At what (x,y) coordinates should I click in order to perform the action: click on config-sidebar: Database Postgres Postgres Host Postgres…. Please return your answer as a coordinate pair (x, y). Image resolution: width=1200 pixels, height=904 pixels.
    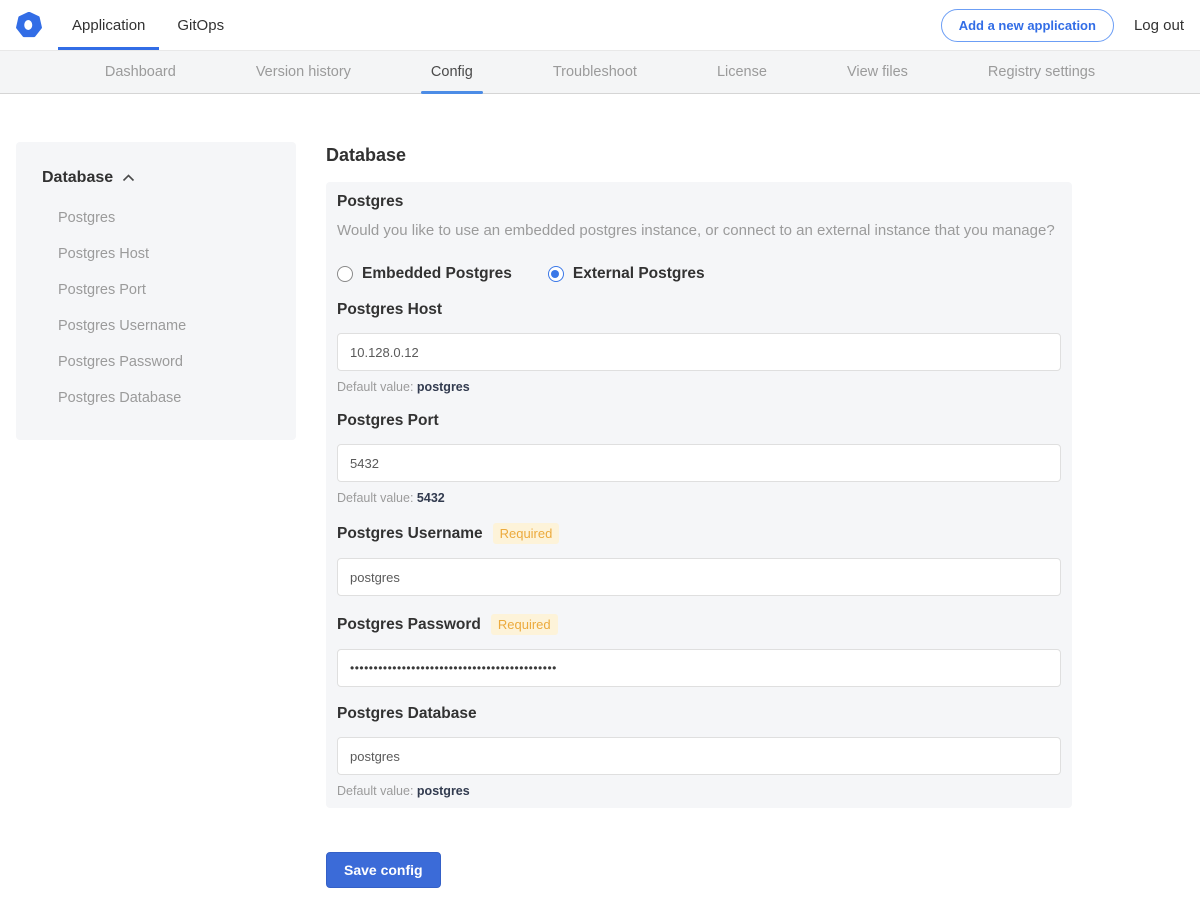
    Looking at the image, I should click on (156, 291).